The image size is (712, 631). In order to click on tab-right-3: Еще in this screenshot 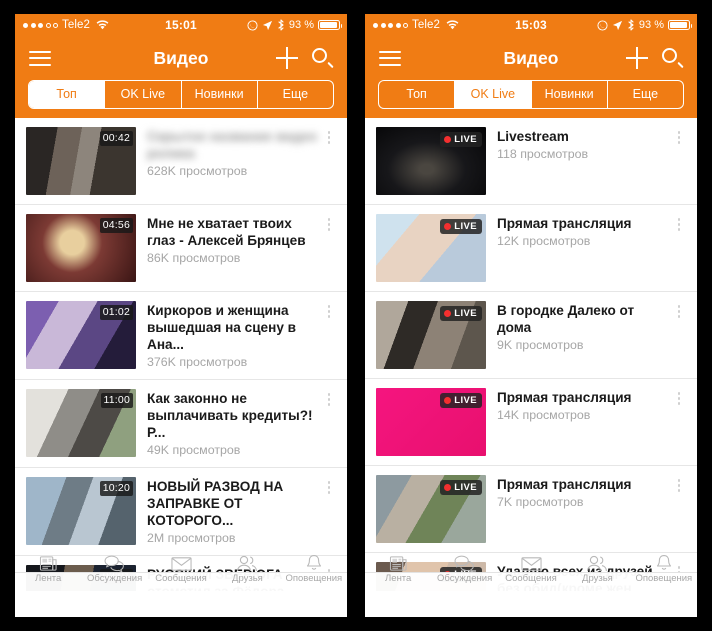, I will do `click(645, 94)`.